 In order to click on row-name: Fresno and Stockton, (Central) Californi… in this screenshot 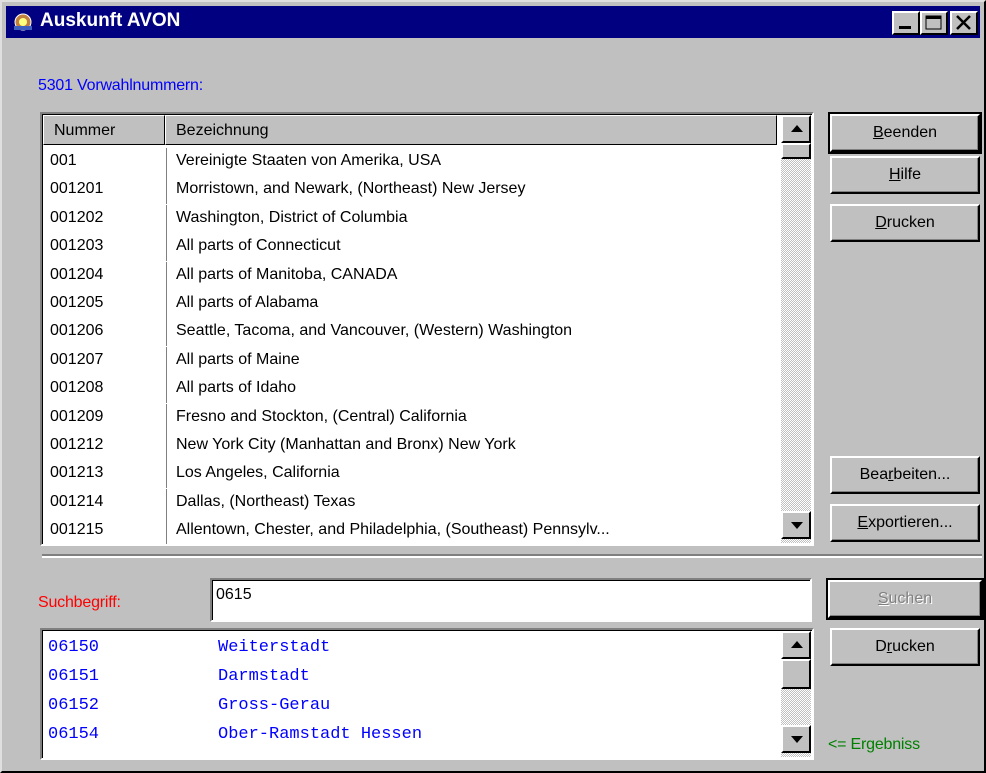, I will do `click(321, 416)`.